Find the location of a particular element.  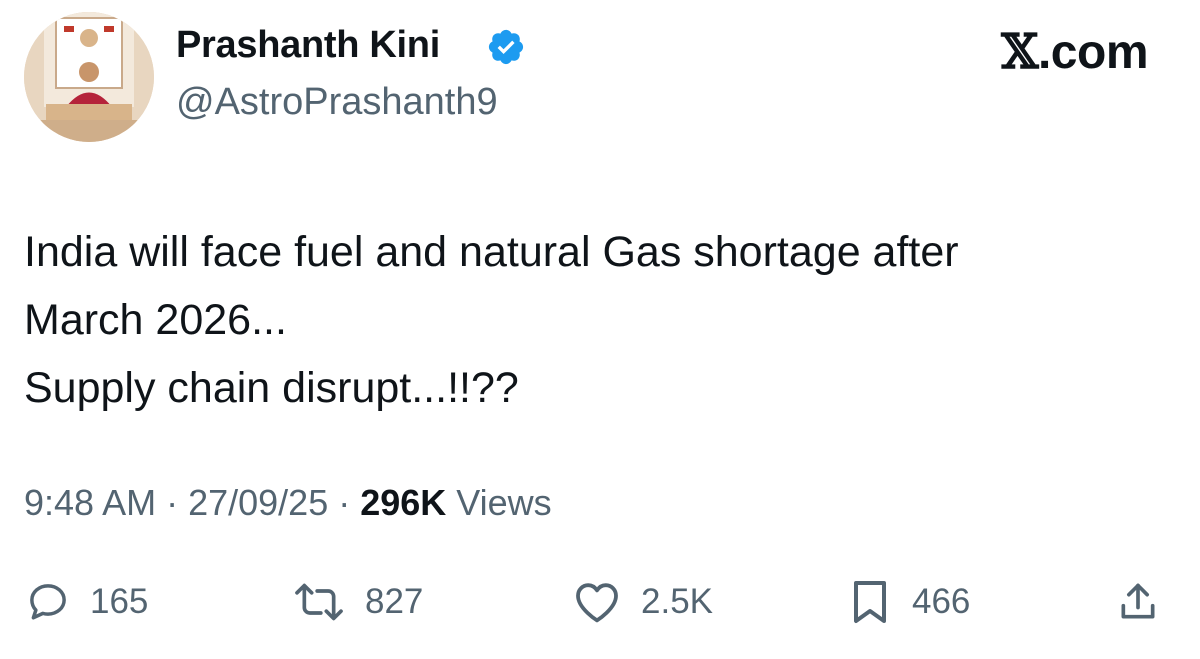

views-count: 296K is located at coordinates (403, 502).